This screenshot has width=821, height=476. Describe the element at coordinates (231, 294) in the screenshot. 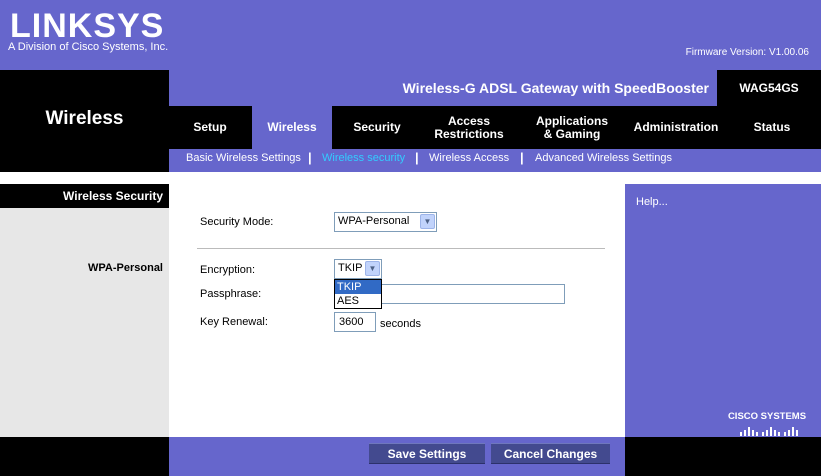

I see `passphrase-label: Passphrase:` at that location.